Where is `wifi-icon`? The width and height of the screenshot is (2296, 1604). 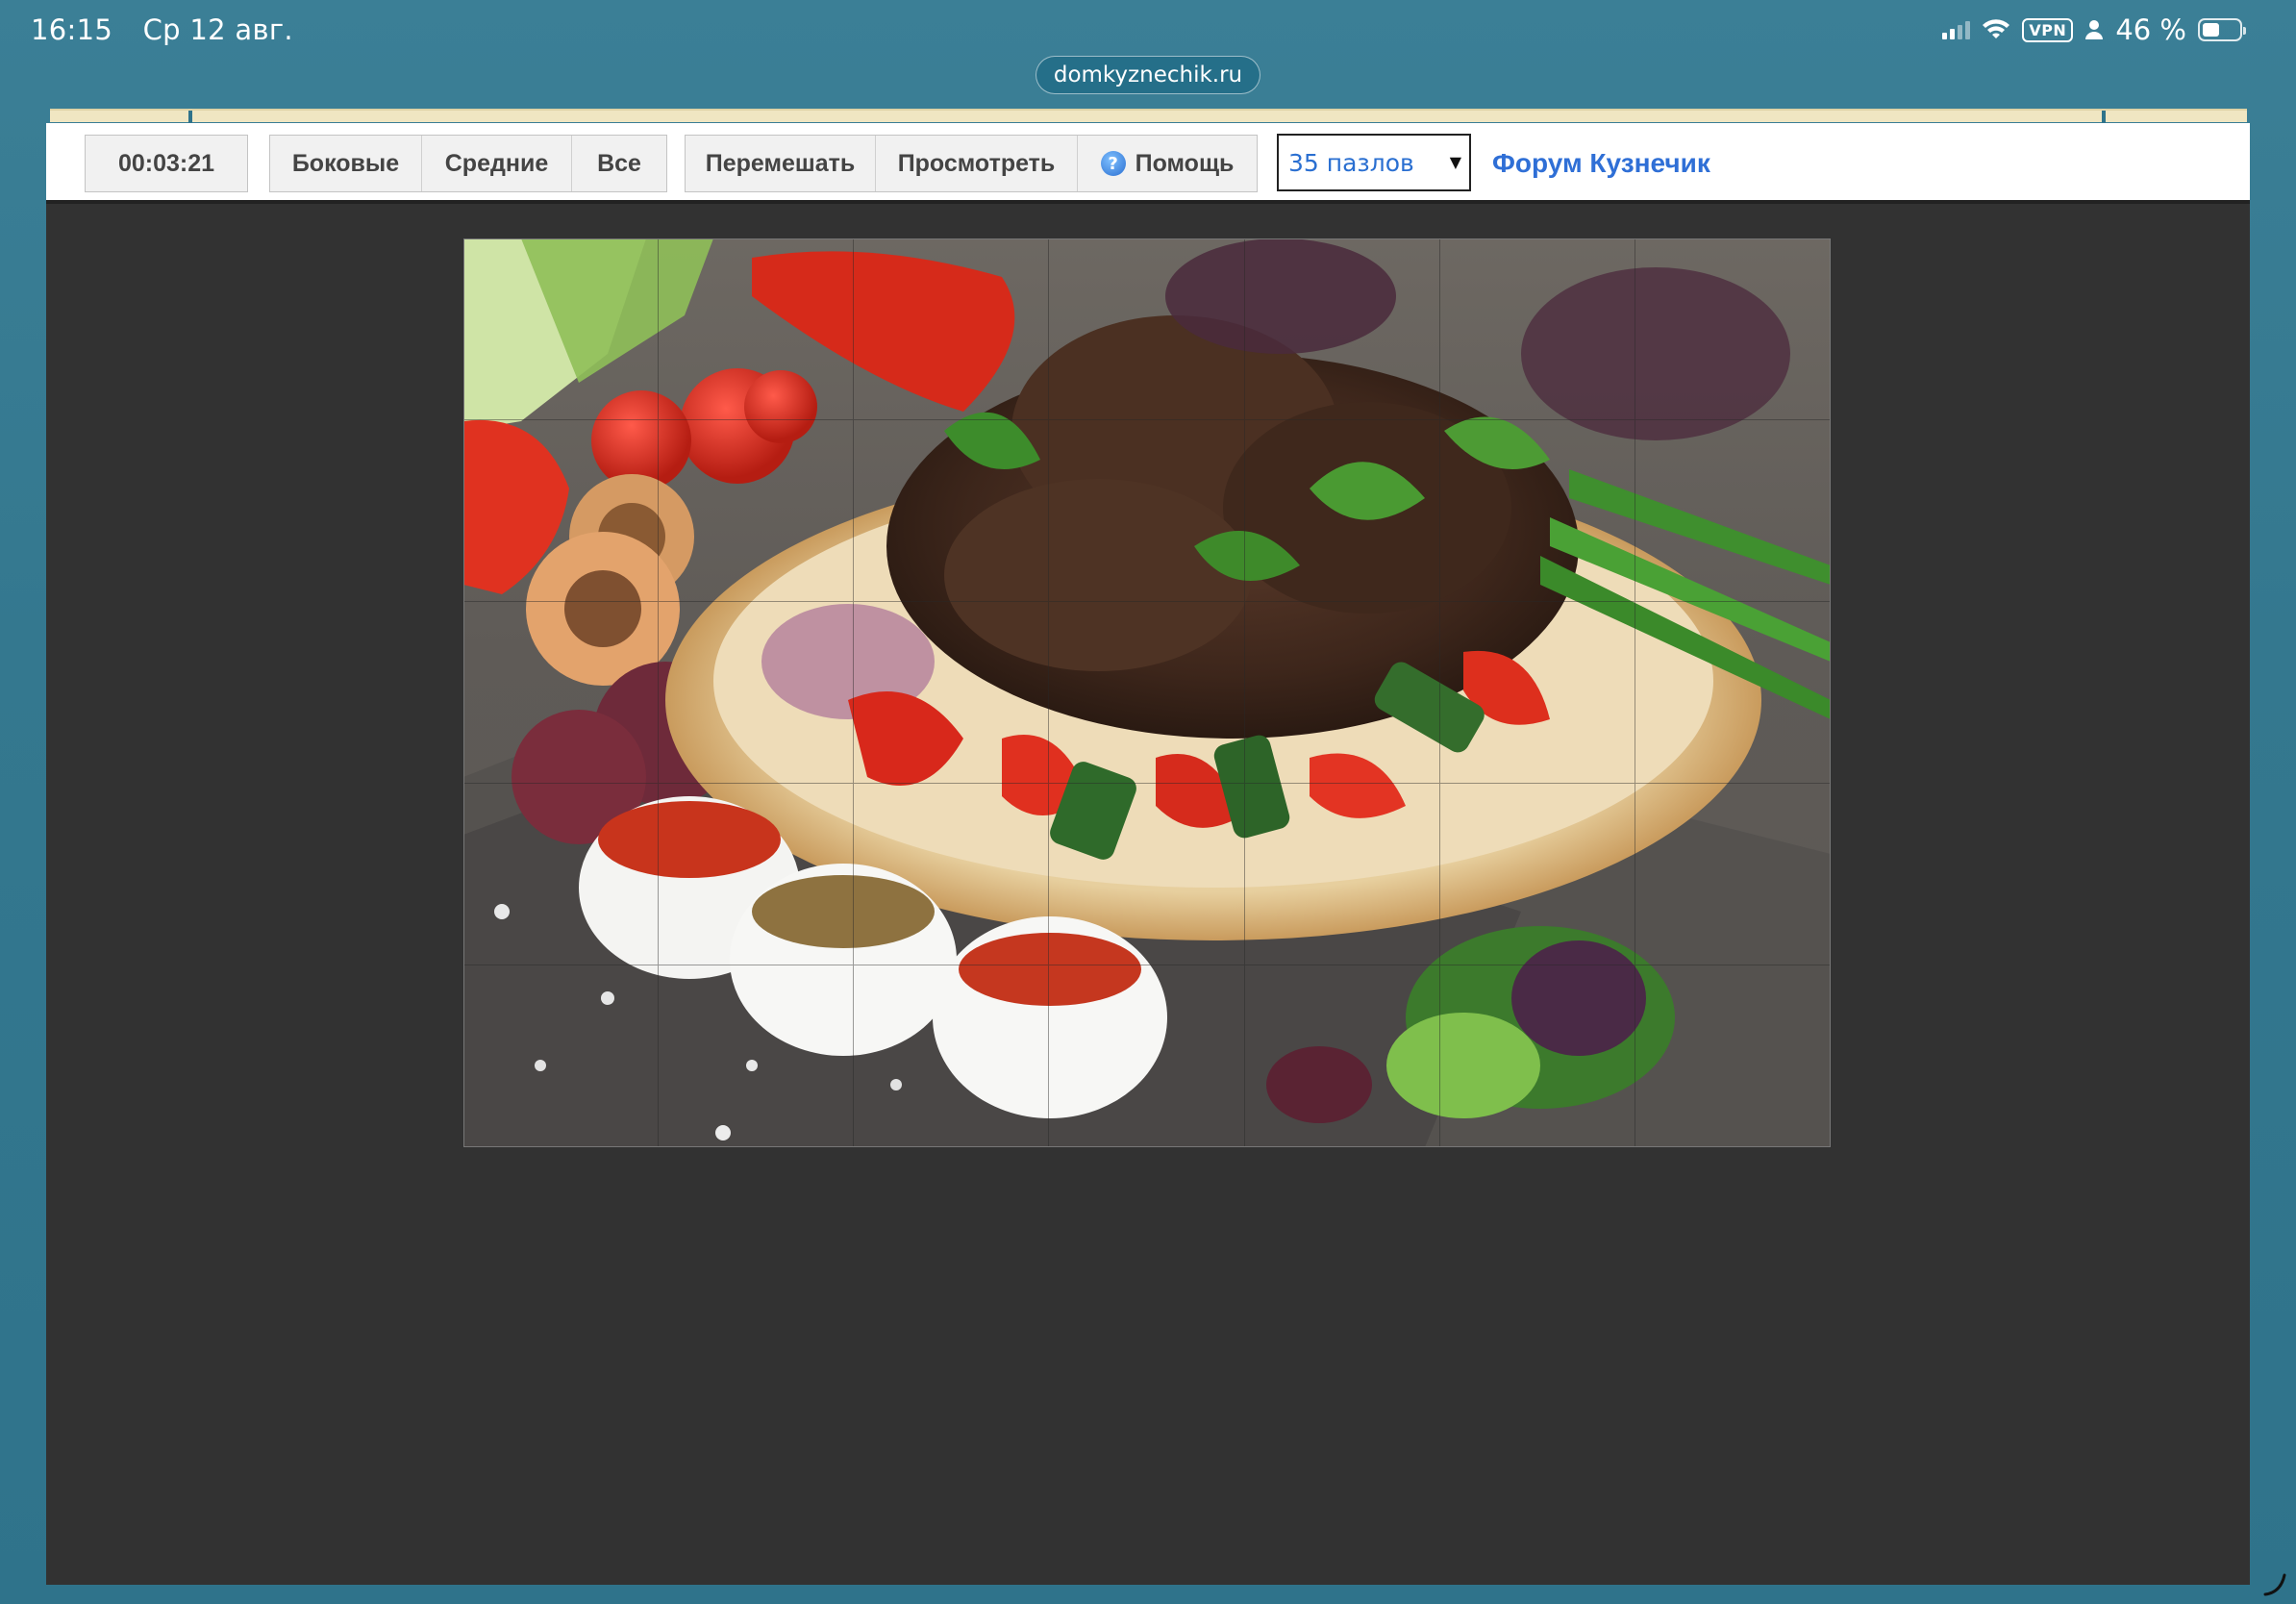
wifi-icon is located at coordinates (1996, 28).